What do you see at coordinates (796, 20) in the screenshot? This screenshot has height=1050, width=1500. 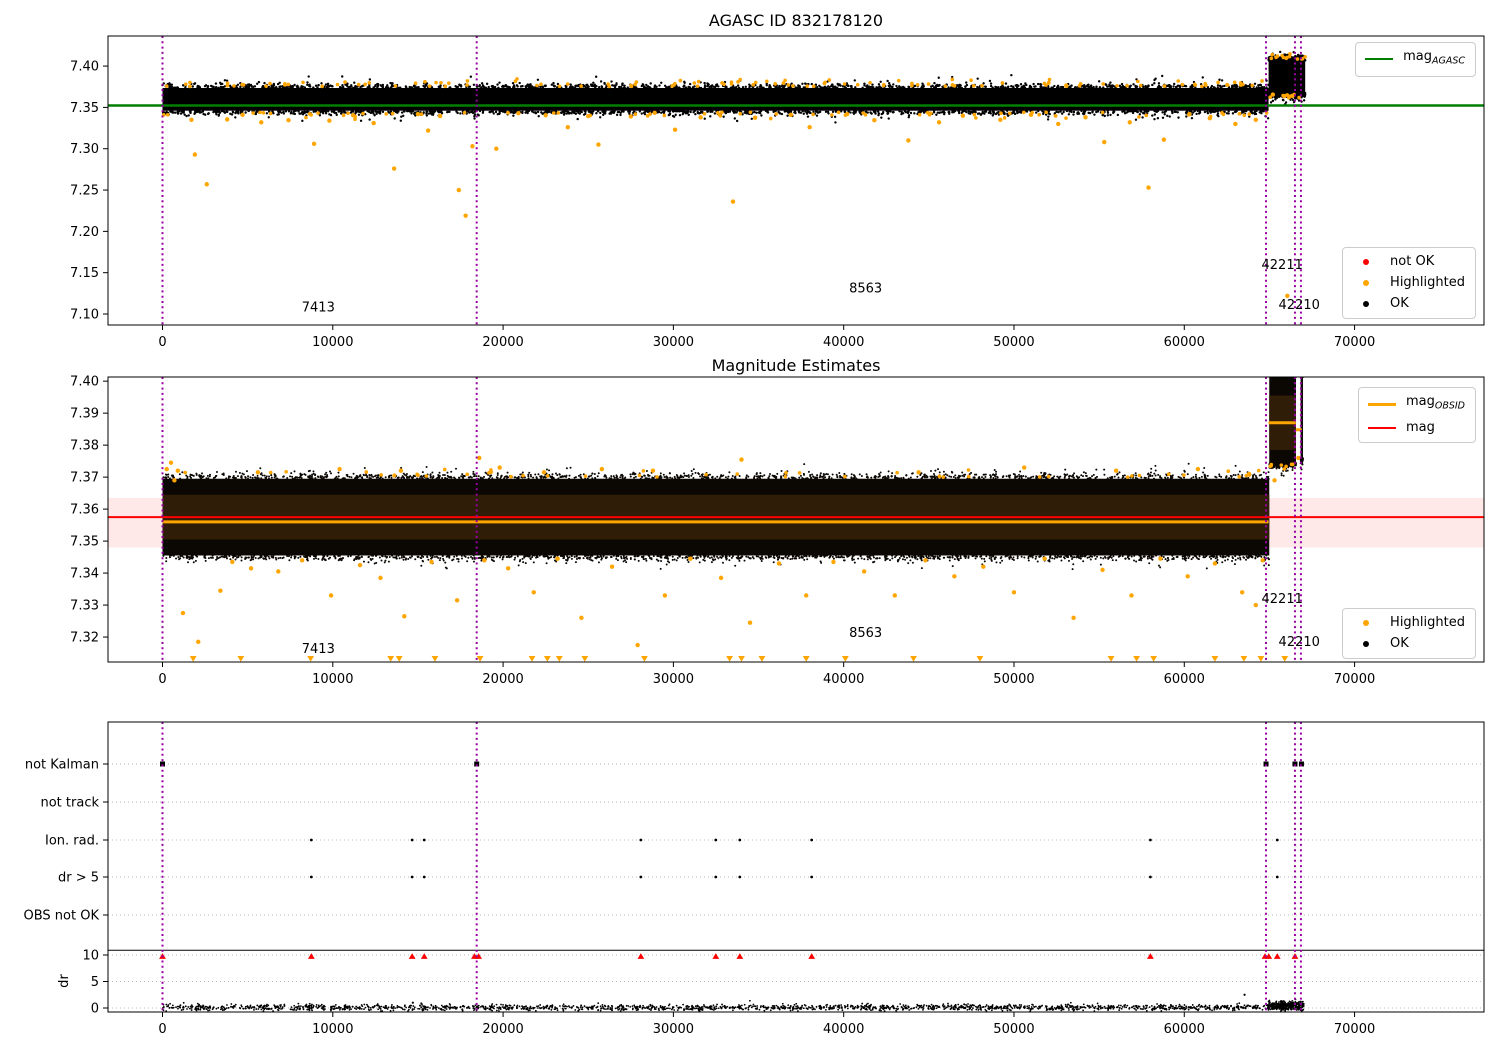 I see `plot1-title: AGASC ID 832178120` at bounding box center [796, 20].